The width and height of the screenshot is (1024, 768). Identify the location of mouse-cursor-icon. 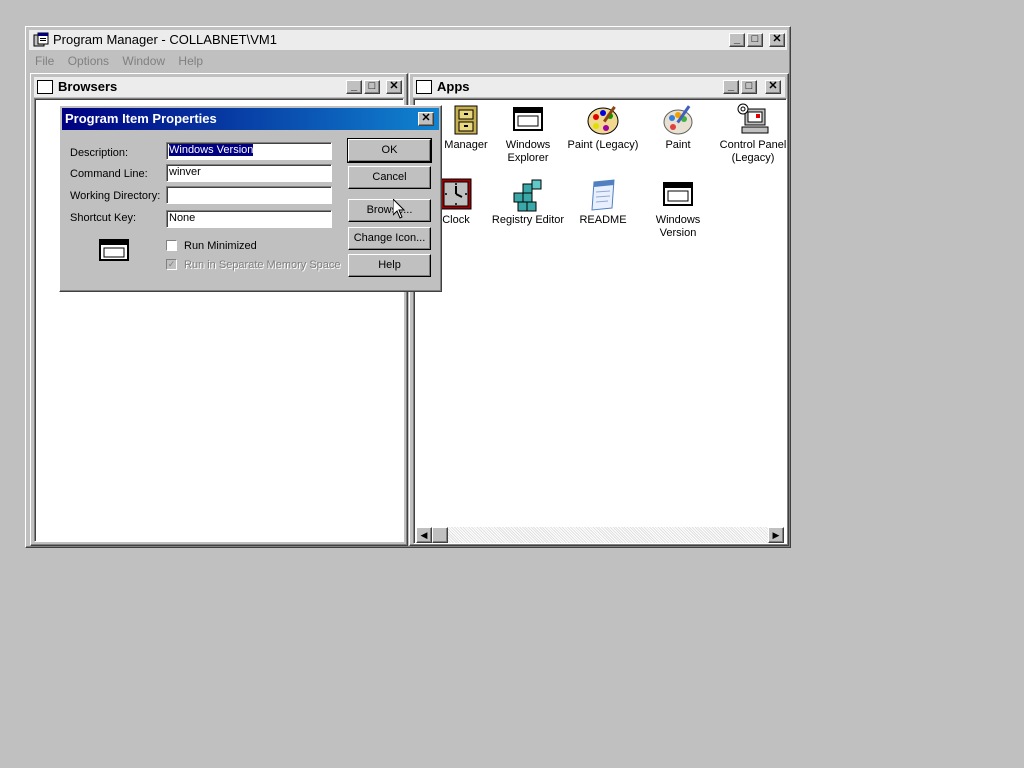
(399, 208).